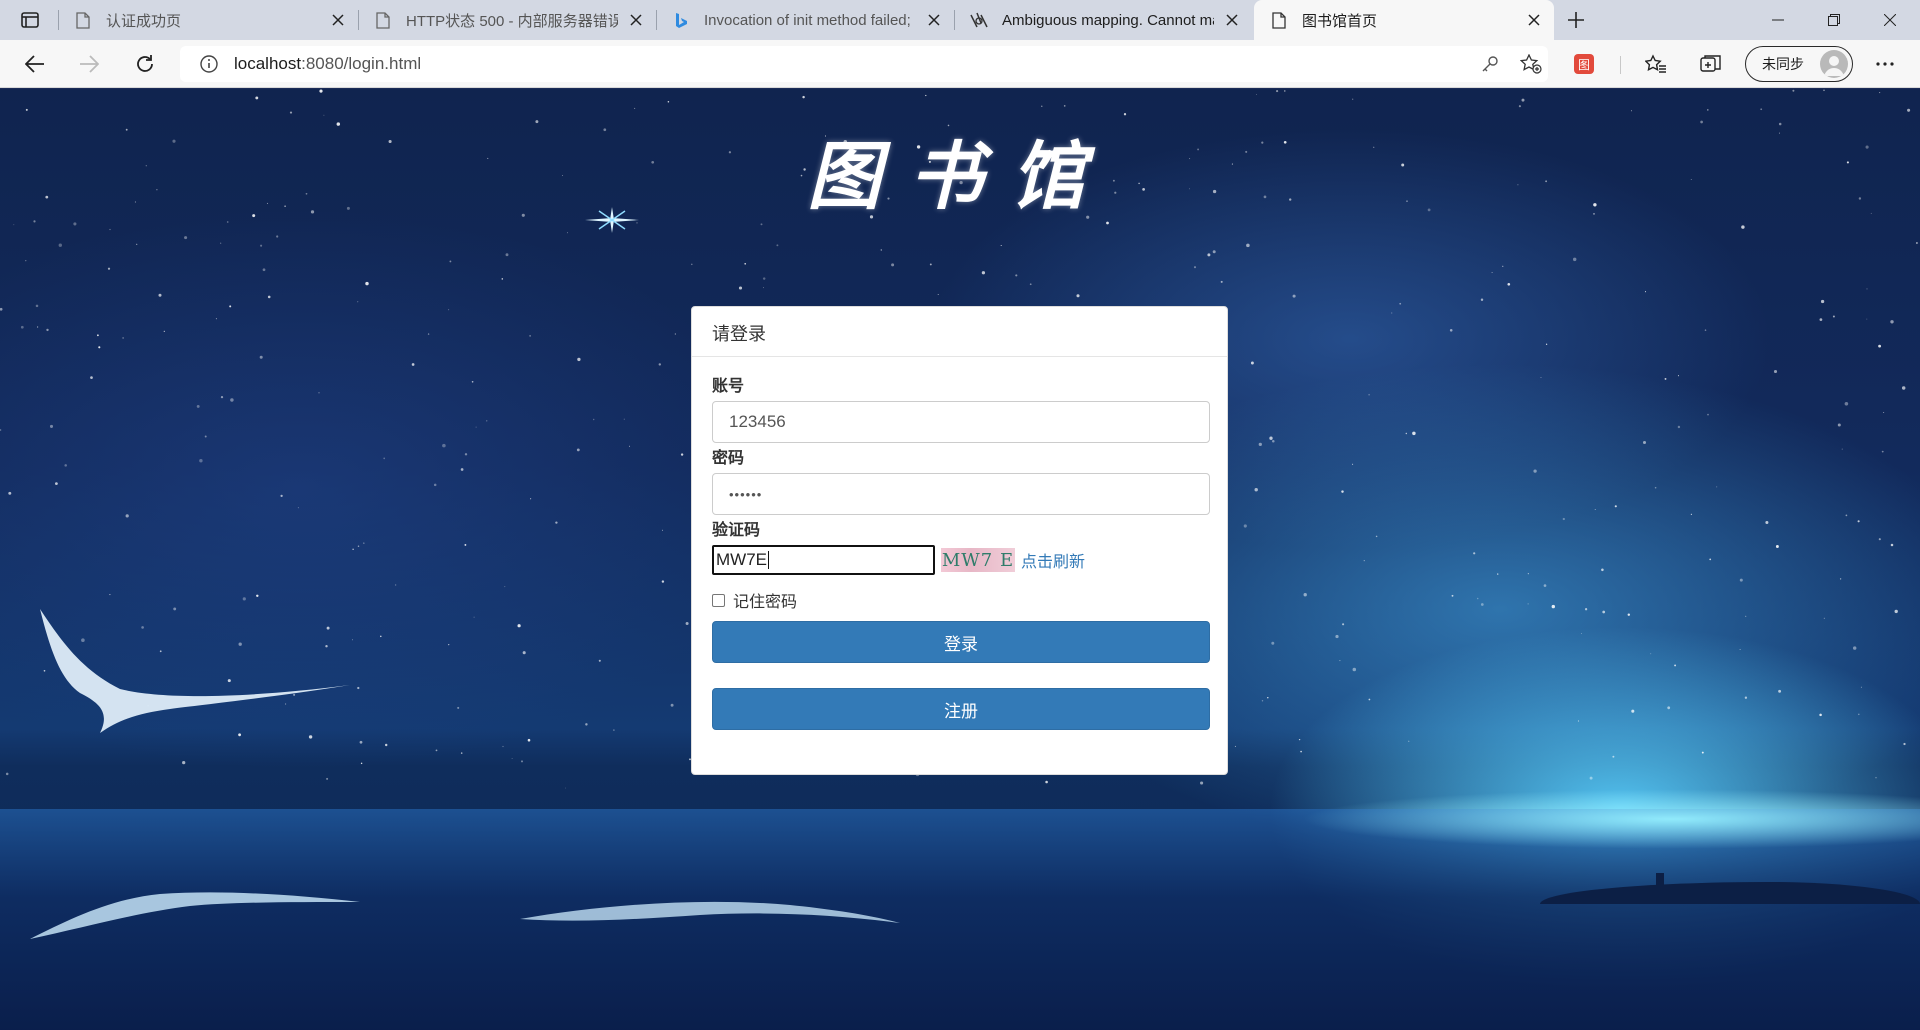 This screenshot has height=1030, width=1920. I want to click on more-menu-button, so click(1885, 64).